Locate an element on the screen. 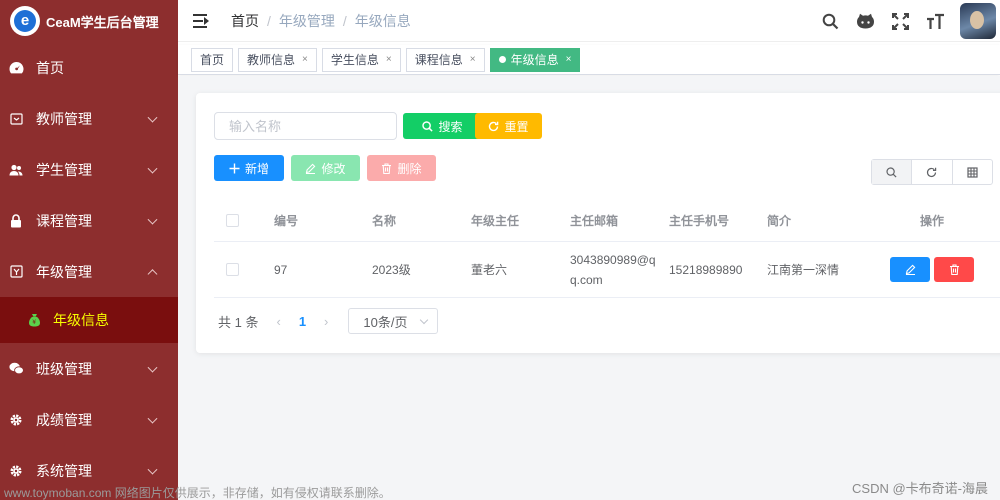 The width and height of the screenshot is (1000, 500). next-page-button: › is located at coordinates (326, 321).